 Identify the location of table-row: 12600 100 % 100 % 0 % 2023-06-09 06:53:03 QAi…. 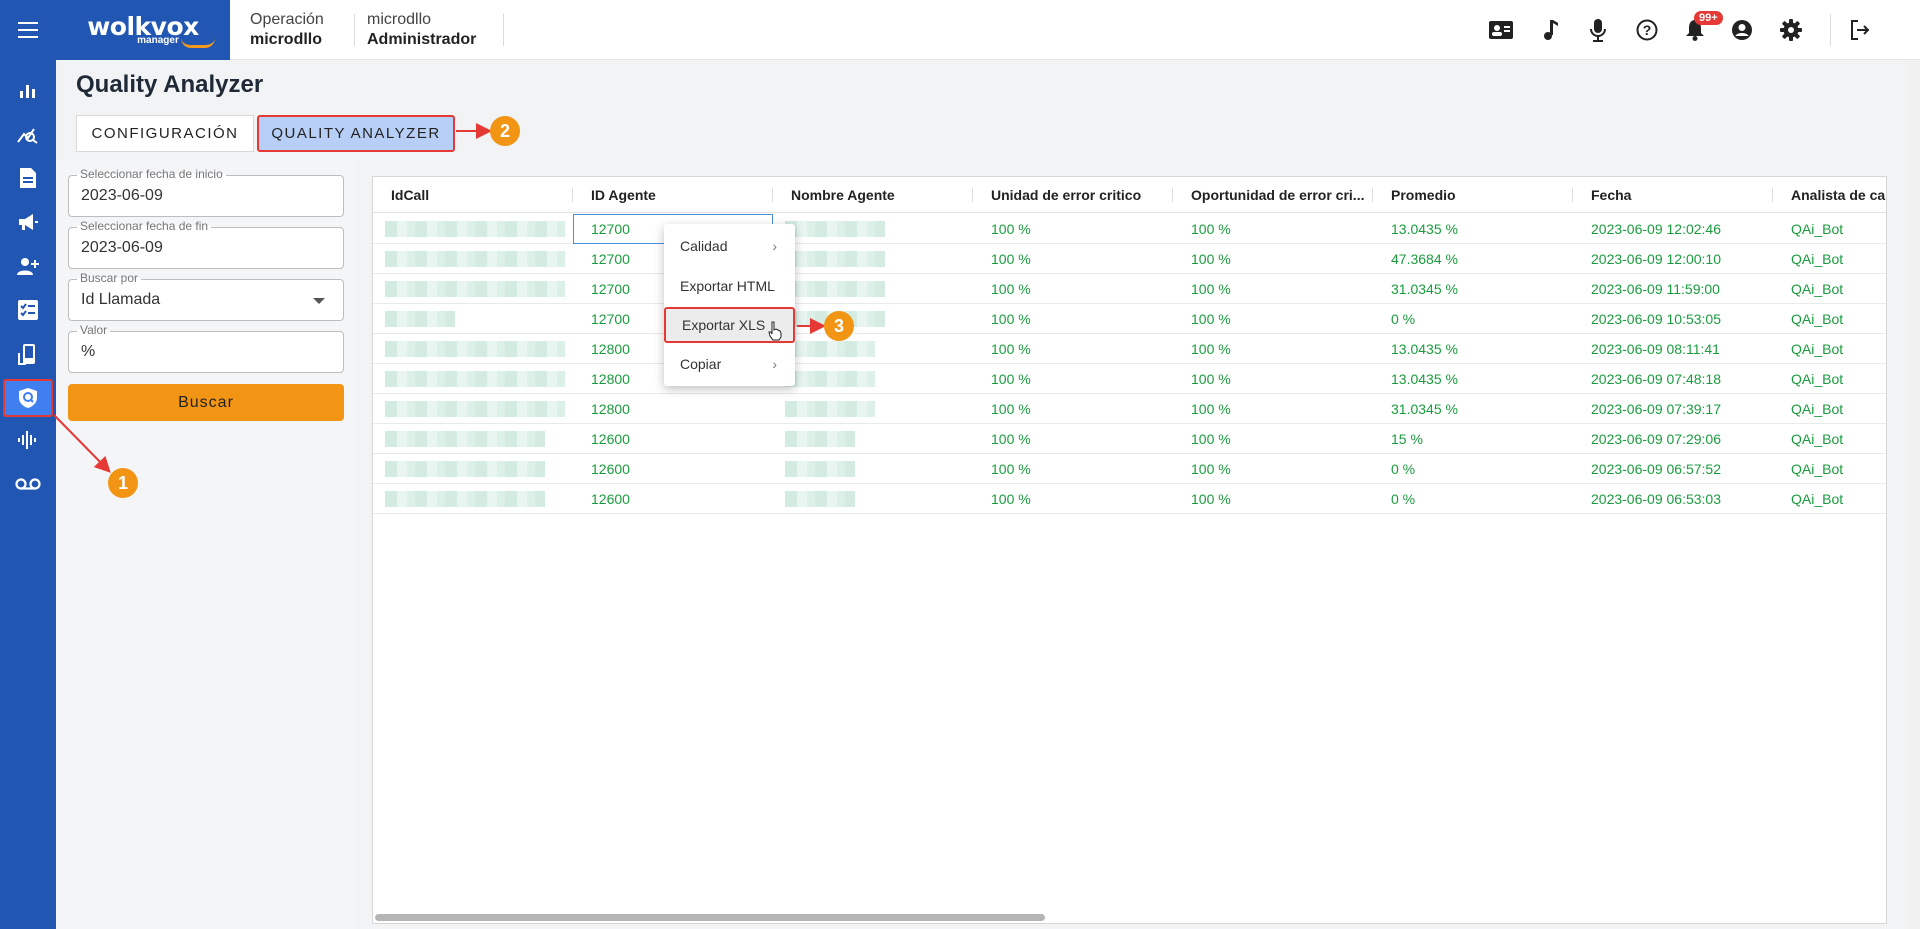
(1129, 499).